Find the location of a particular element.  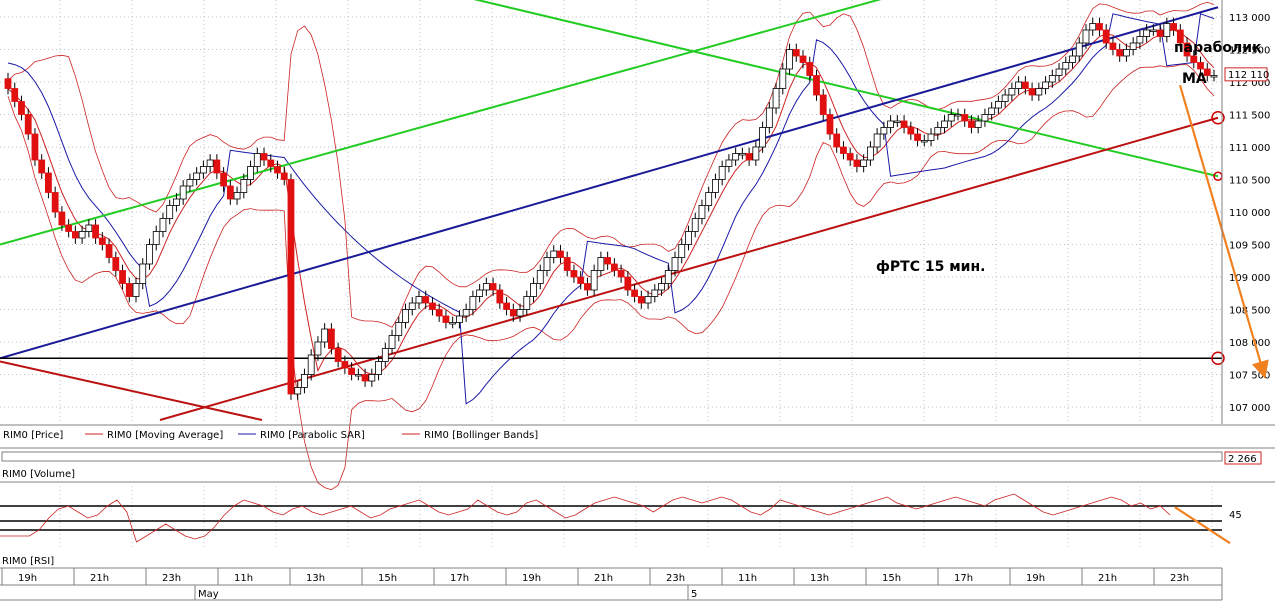

legend-bollinger-bands: RIM0 [Bollinger Bands] is located at coordinates (481, 435).